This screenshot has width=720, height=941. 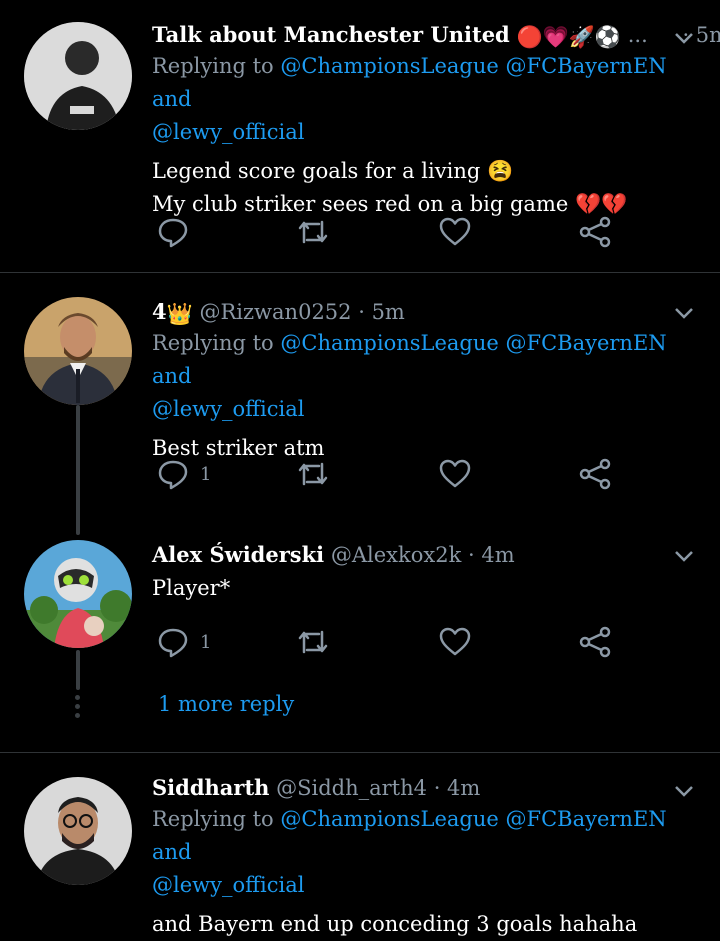 What do you see at coordinates (275, 312) in the screenshot?
I see `user-handle: @Rizwan0252` at bounding box center [275, 312].